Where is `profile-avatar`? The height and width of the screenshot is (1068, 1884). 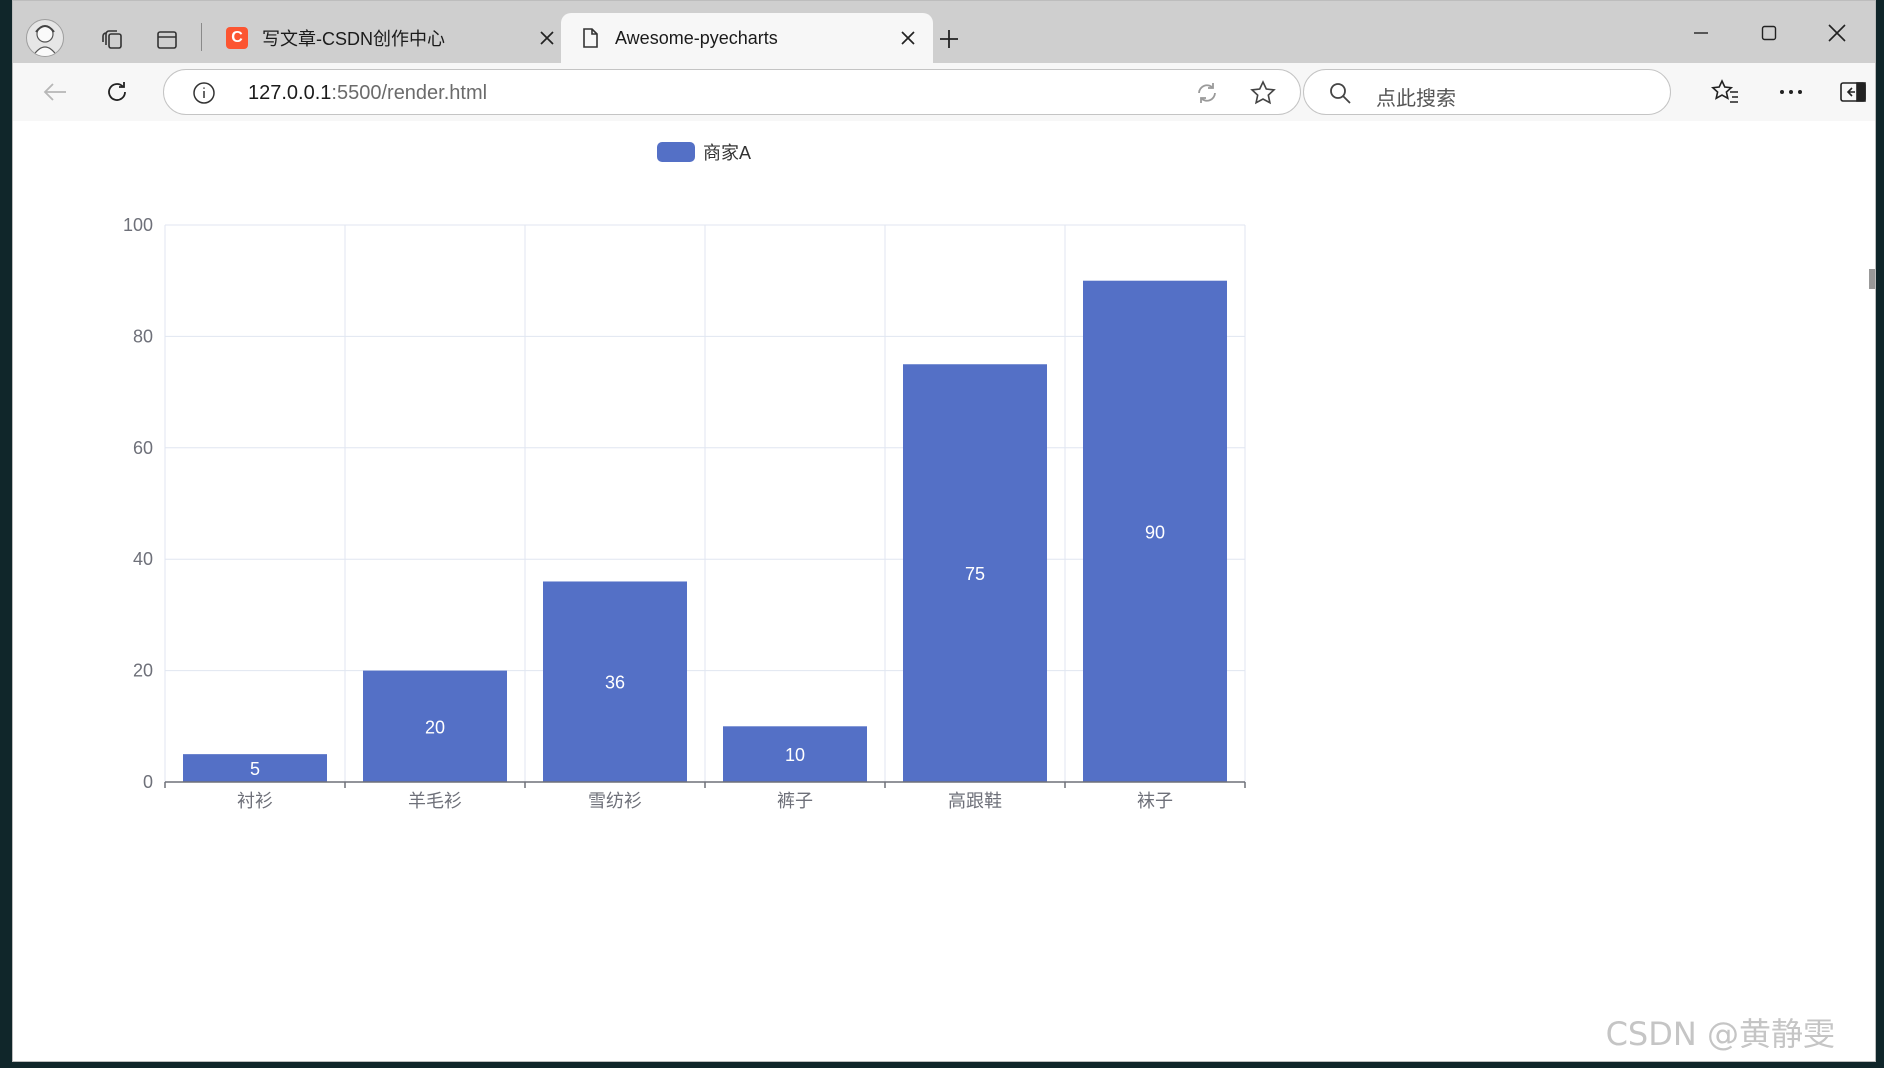
profile-avatar is located at coordinates (45, 38).